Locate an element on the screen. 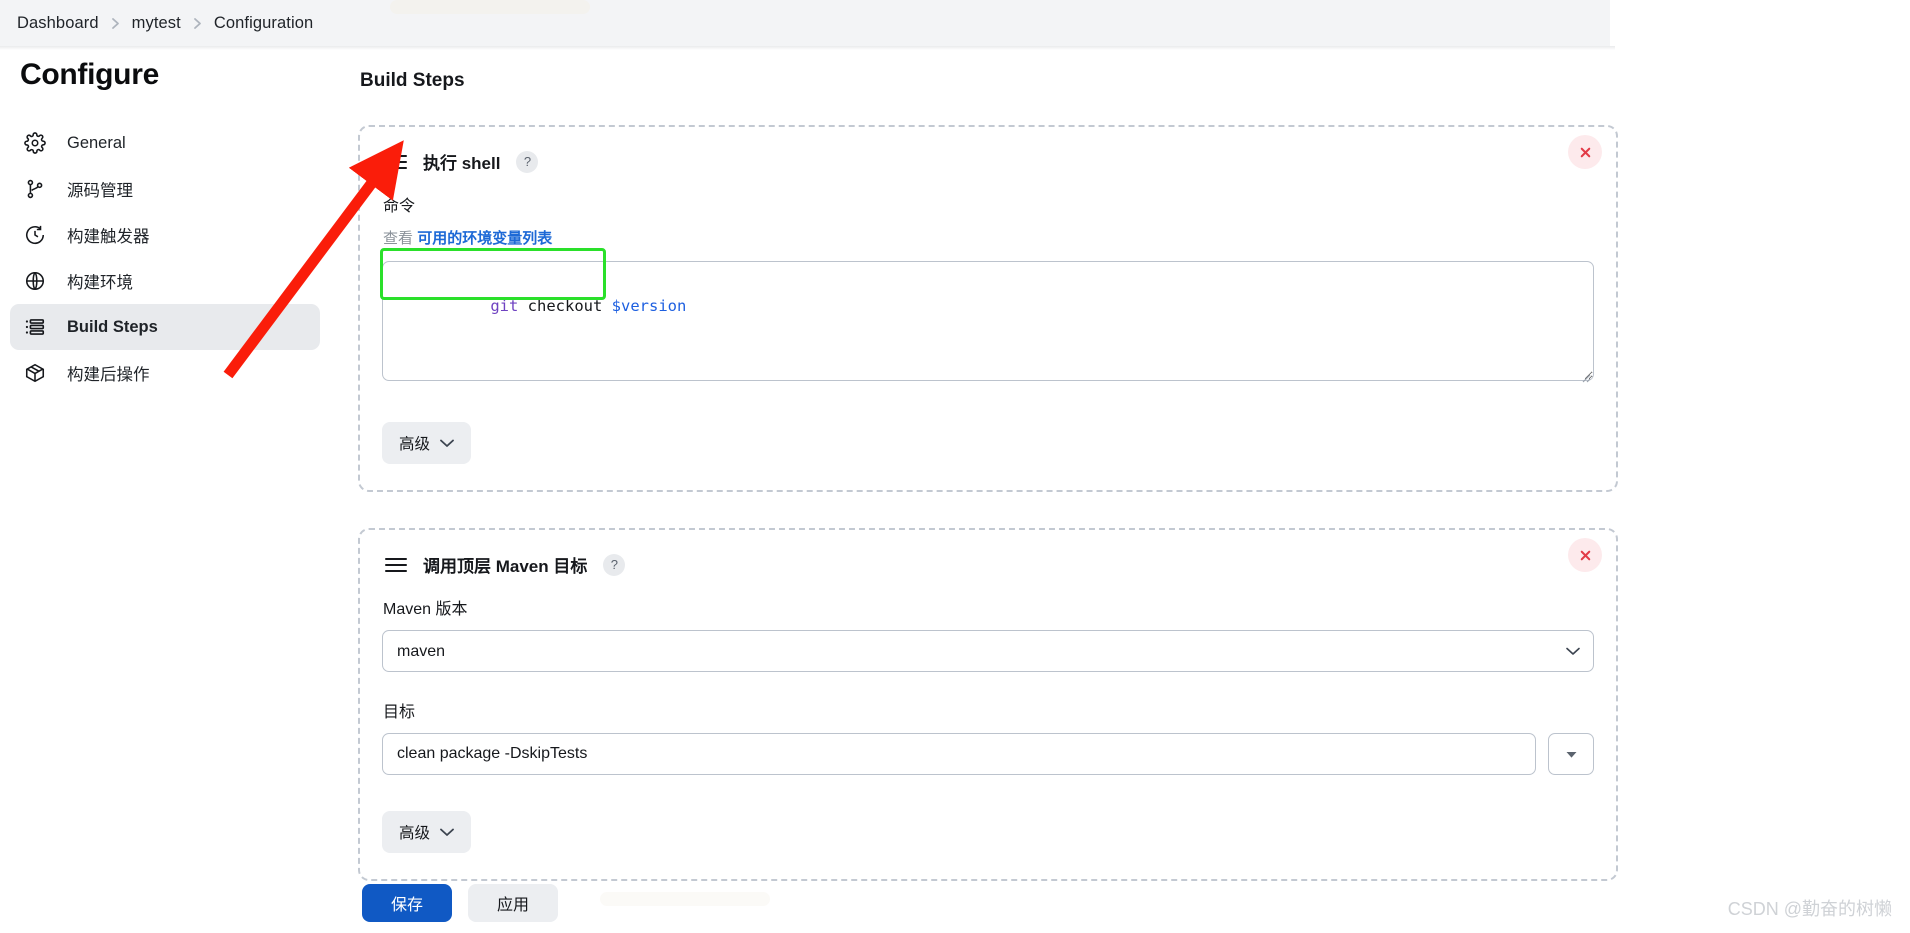 Image resolution: width=1910 pixels, height=933 pixels. apply-button: 应用 is located at coordinates (513, 903).